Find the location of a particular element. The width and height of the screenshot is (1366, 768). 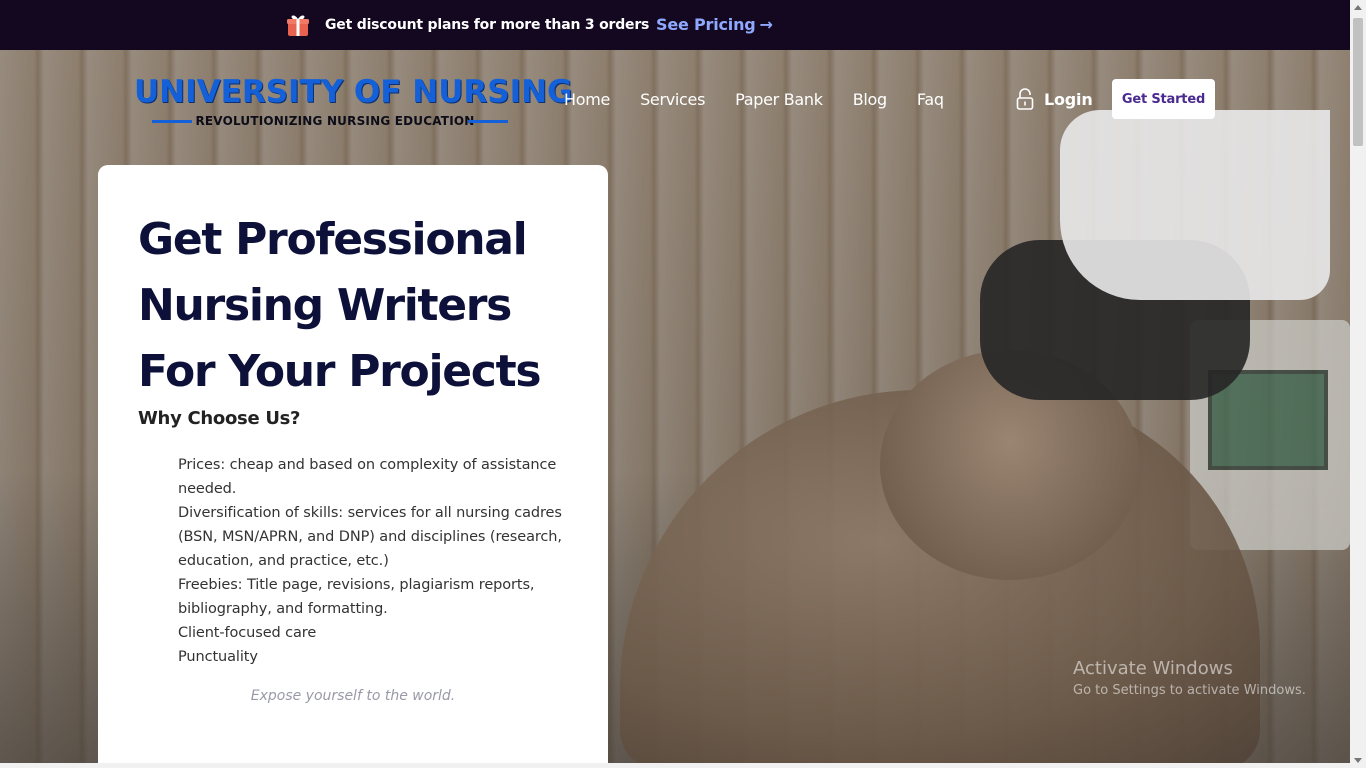

card-footer-note: Expose yourself to the world. is located at coordinates (353, 696).